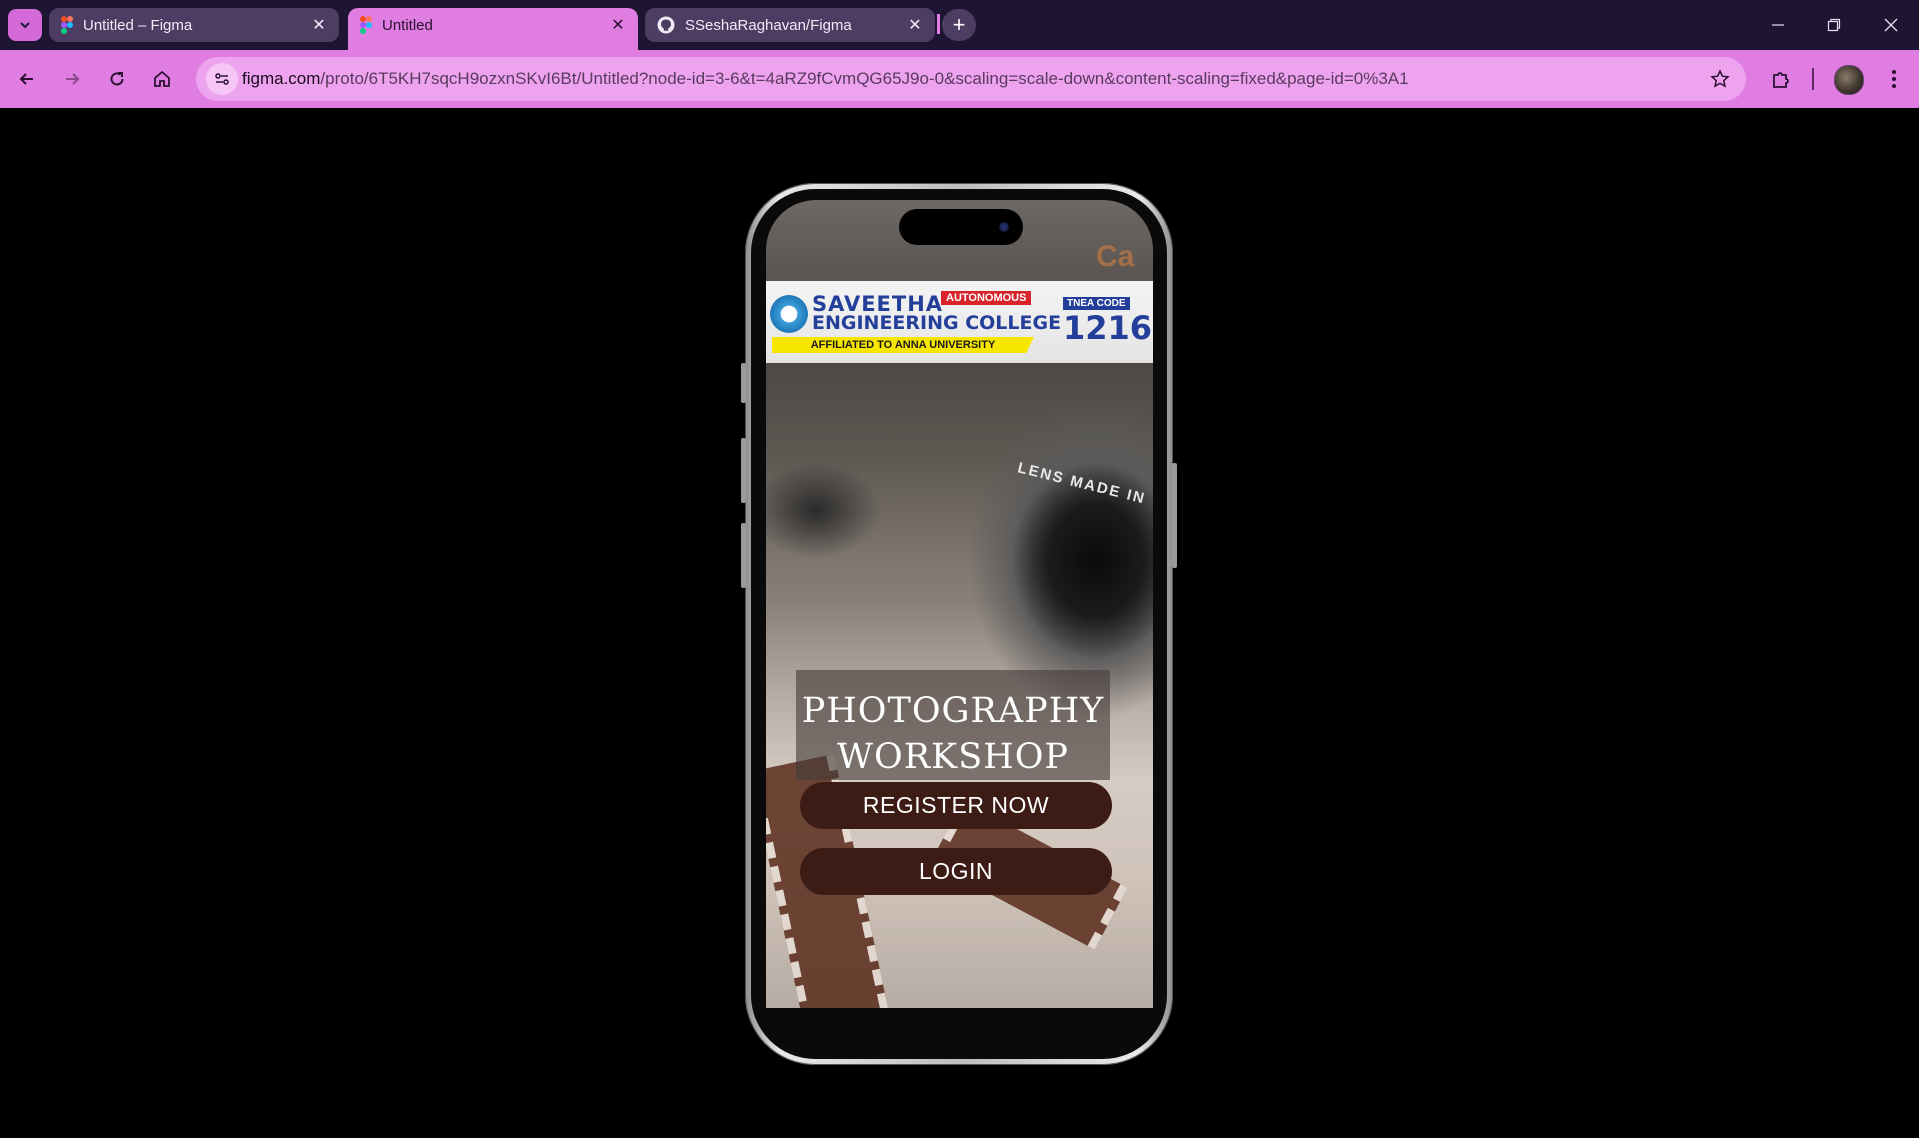  Describe the element at coordinates (1004, 227) in the screenshot. I see `front-camera-icon` at that location.